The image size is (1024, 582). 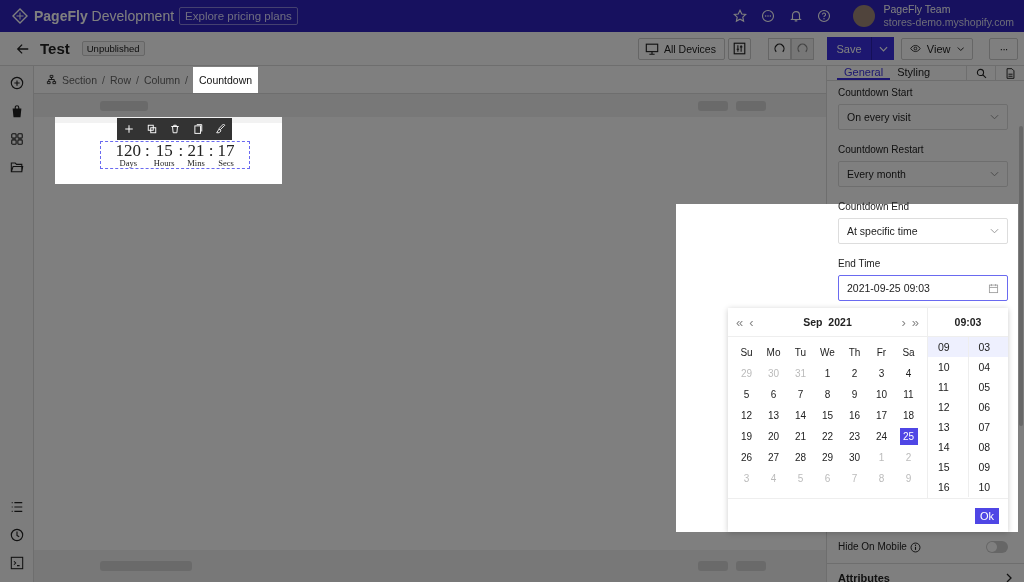 I want to click on weekday-label: Fr, so click(x=881, y=353).